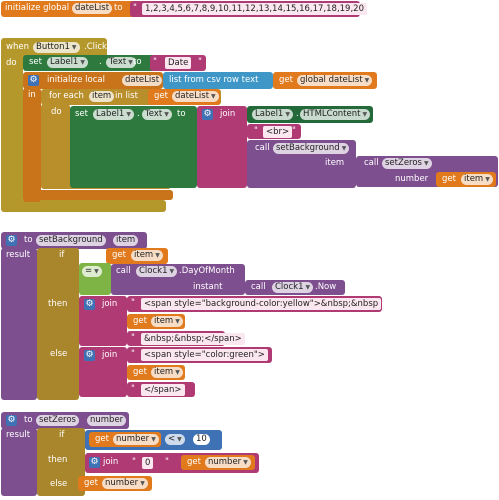 The image size is (499, 500). I want to click on setbackground-dropdown: setBackground ▼, so click(311, 148).